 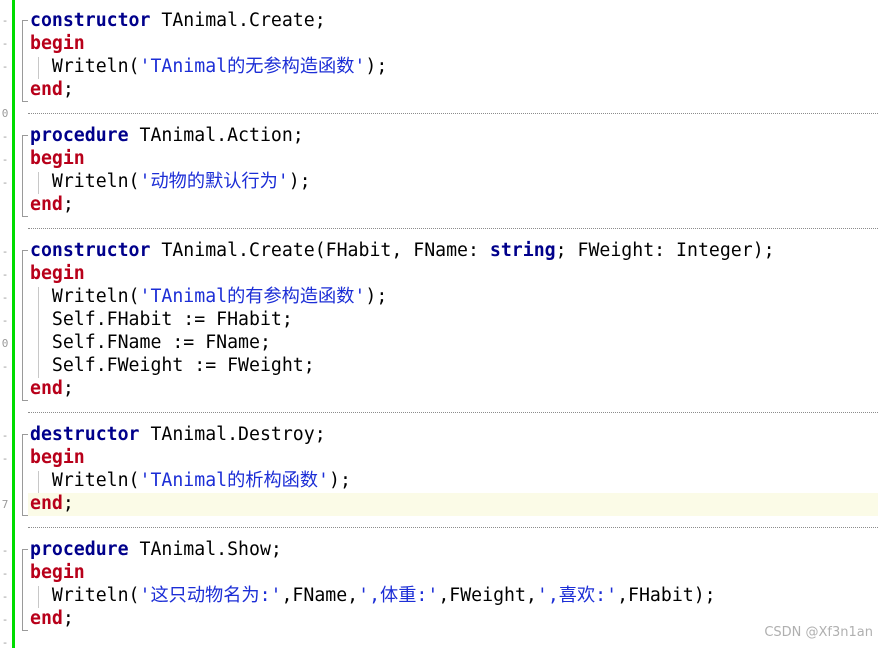 What do you see at coordinates (234, 480) in the screenshot?
I see `string-literal: 'TAnimal的析构函数'` at bounding box center [234, 480].